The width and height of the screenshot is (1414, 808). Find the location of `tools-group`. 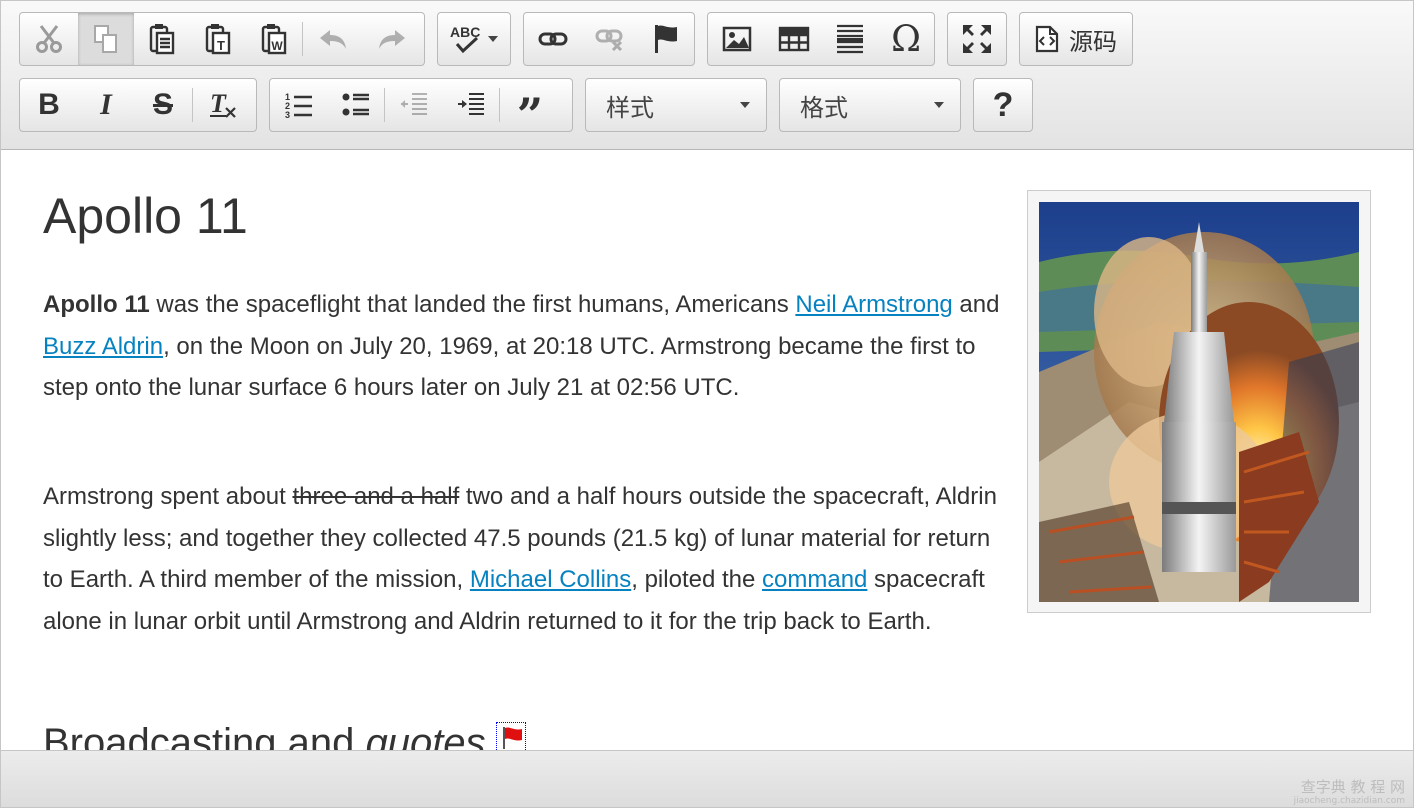

tools-group is located at coordinates (977, 39).